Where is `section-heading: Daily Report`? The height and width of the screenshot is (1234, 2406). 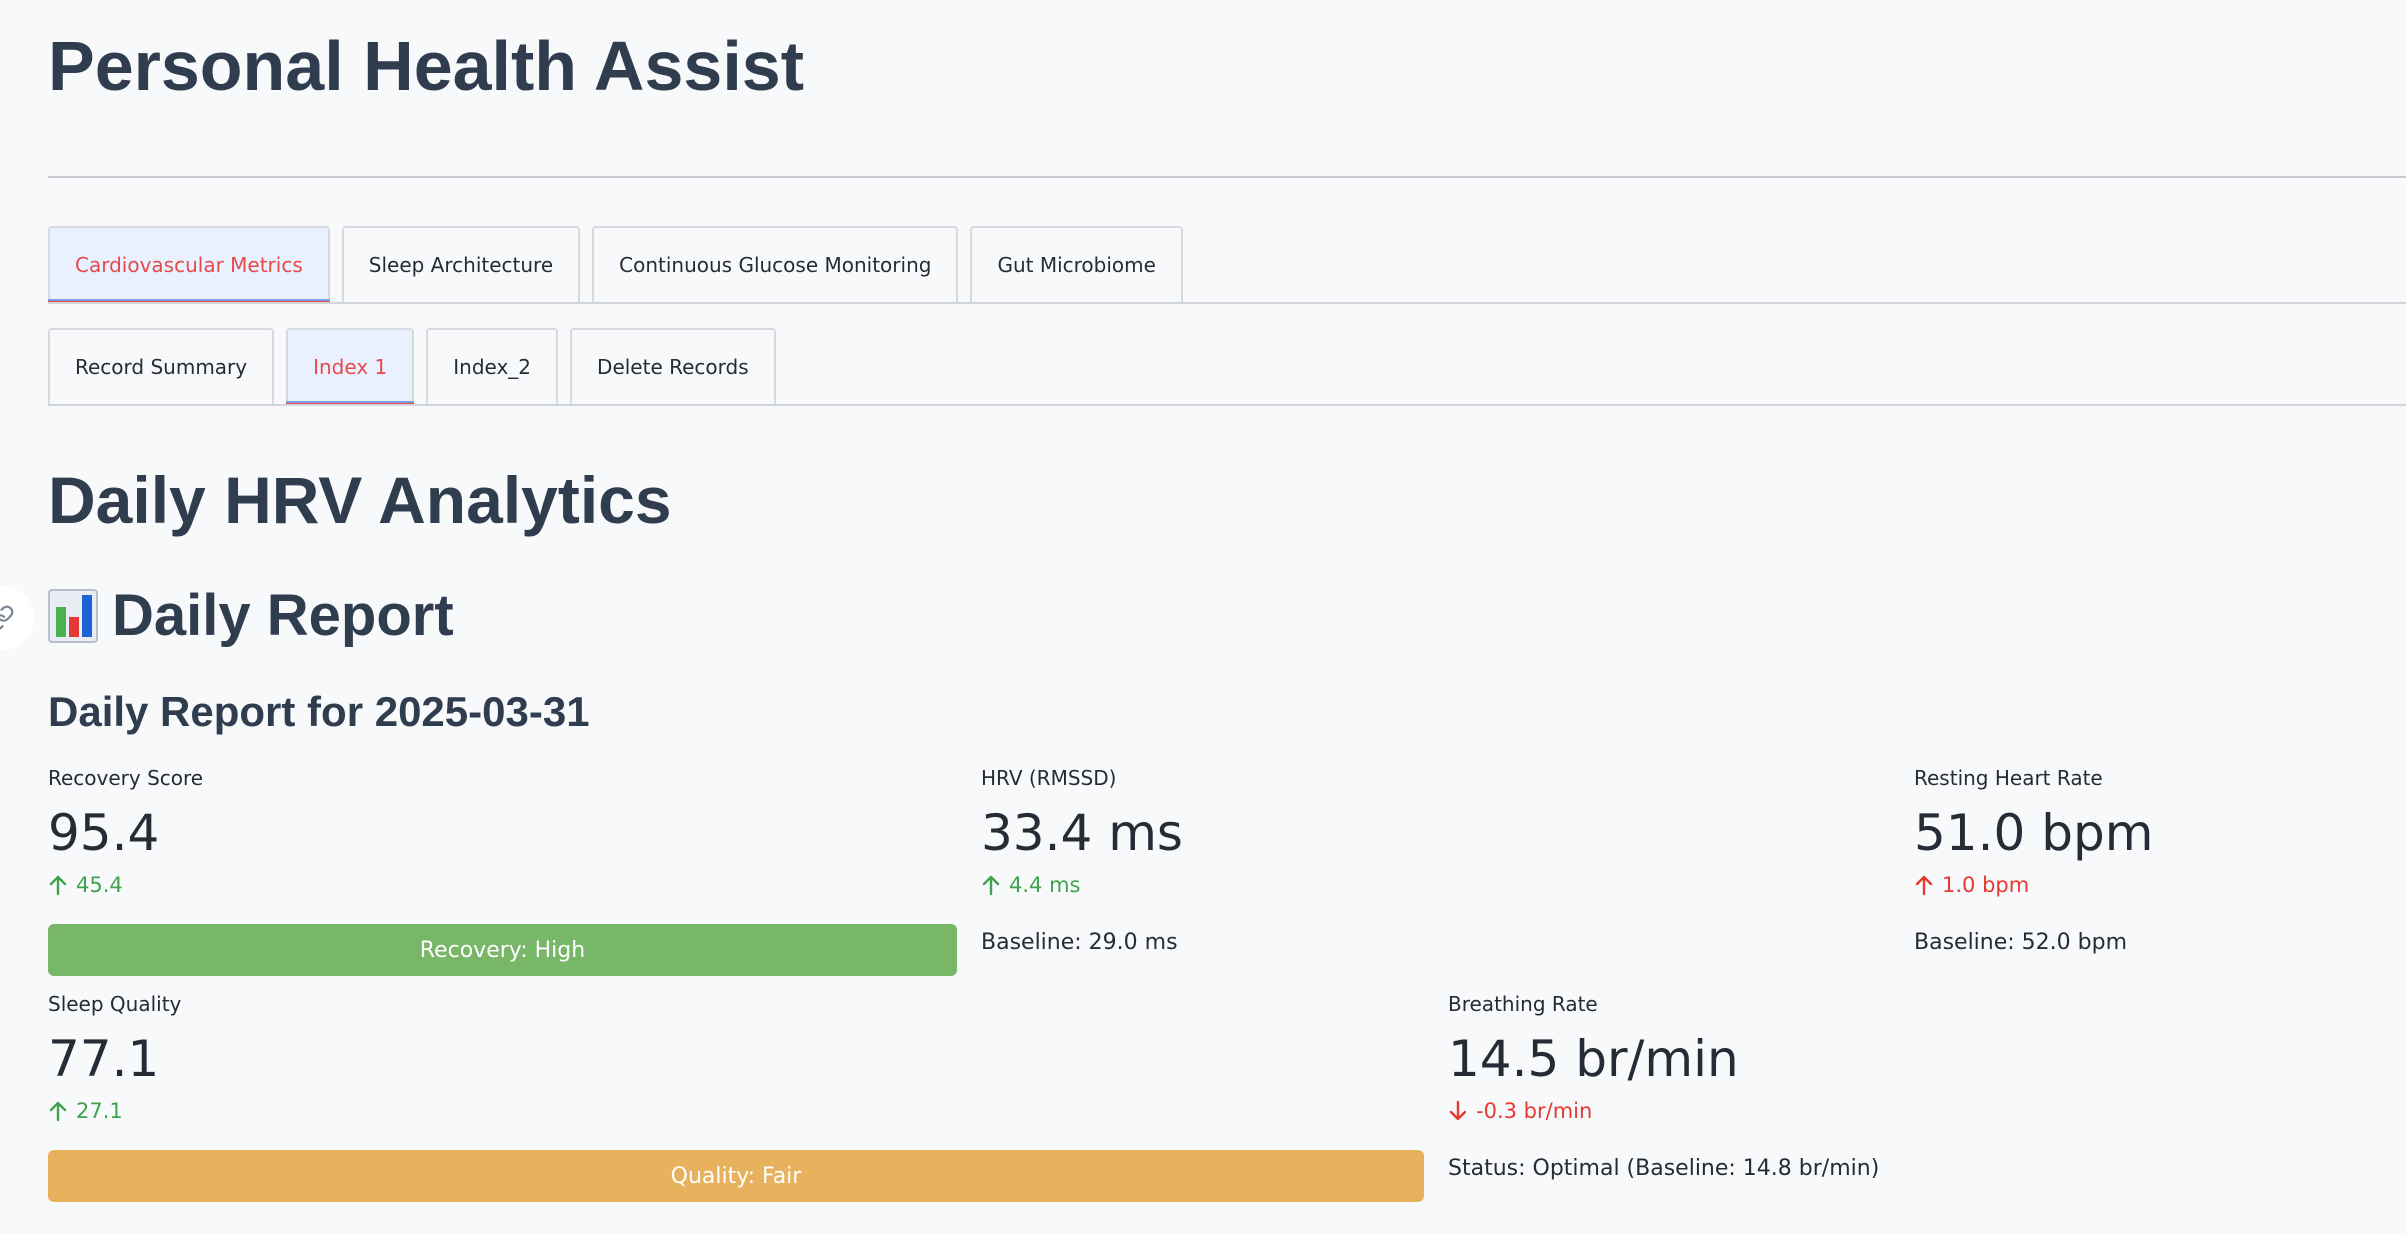
section-heading: Daily Report is located at coordinates (251, 616).